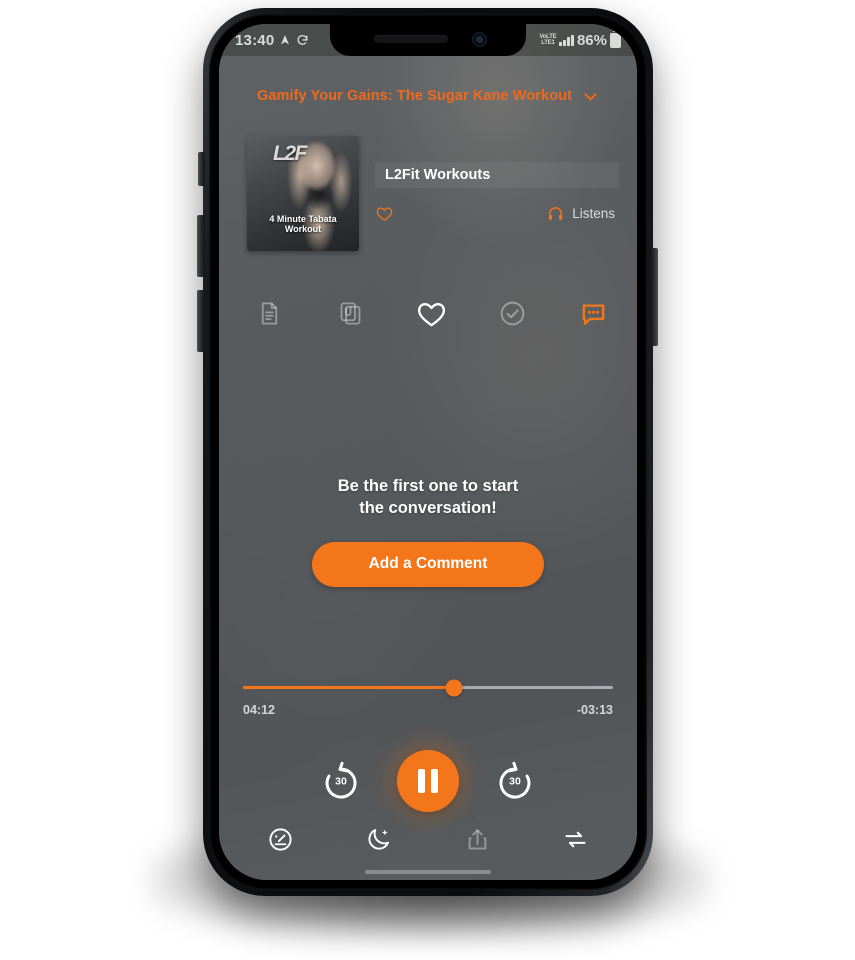  Describe the element at coordinates (477, 839) in the screenshot. I see `share-icon` at that location.